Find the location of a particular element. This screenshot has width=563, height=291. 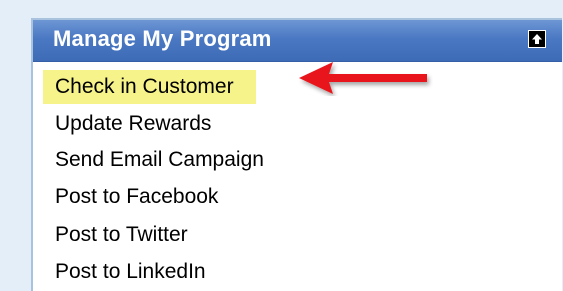

menu-item-post-to-facebook: Post to Facebook is located at coordinates (136, 197).